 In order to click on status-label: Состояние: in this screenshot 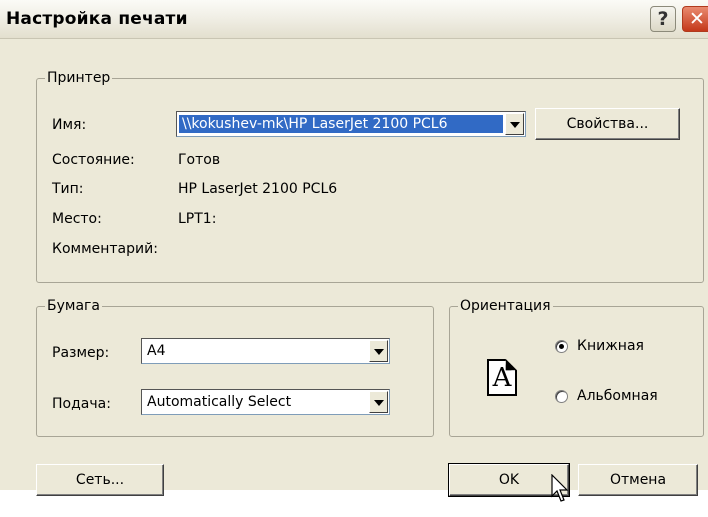, I will do `click(93, 160)`.